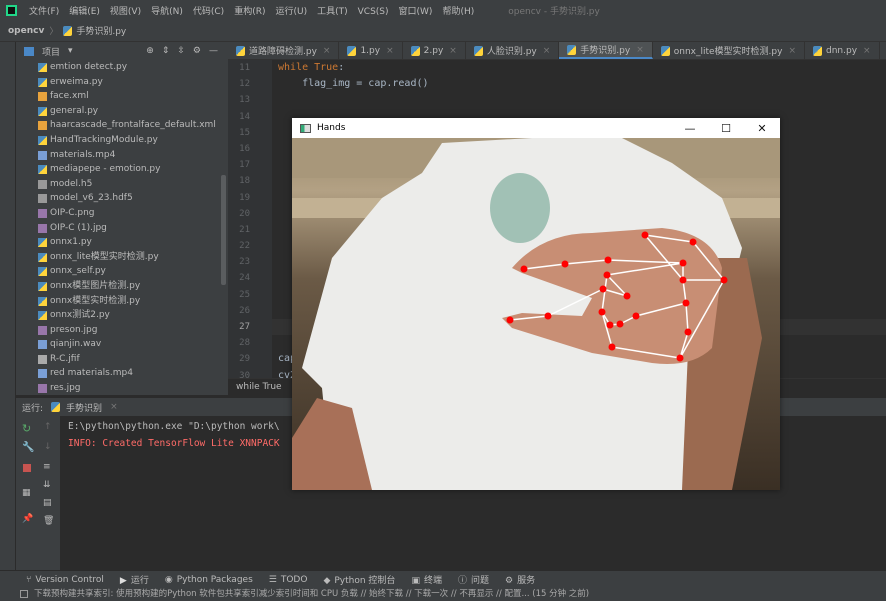 Image resolution: width=886 pixels, height=601 pixels. I want to click on tool-window-button: ▣ 终端, so click(426, 579).